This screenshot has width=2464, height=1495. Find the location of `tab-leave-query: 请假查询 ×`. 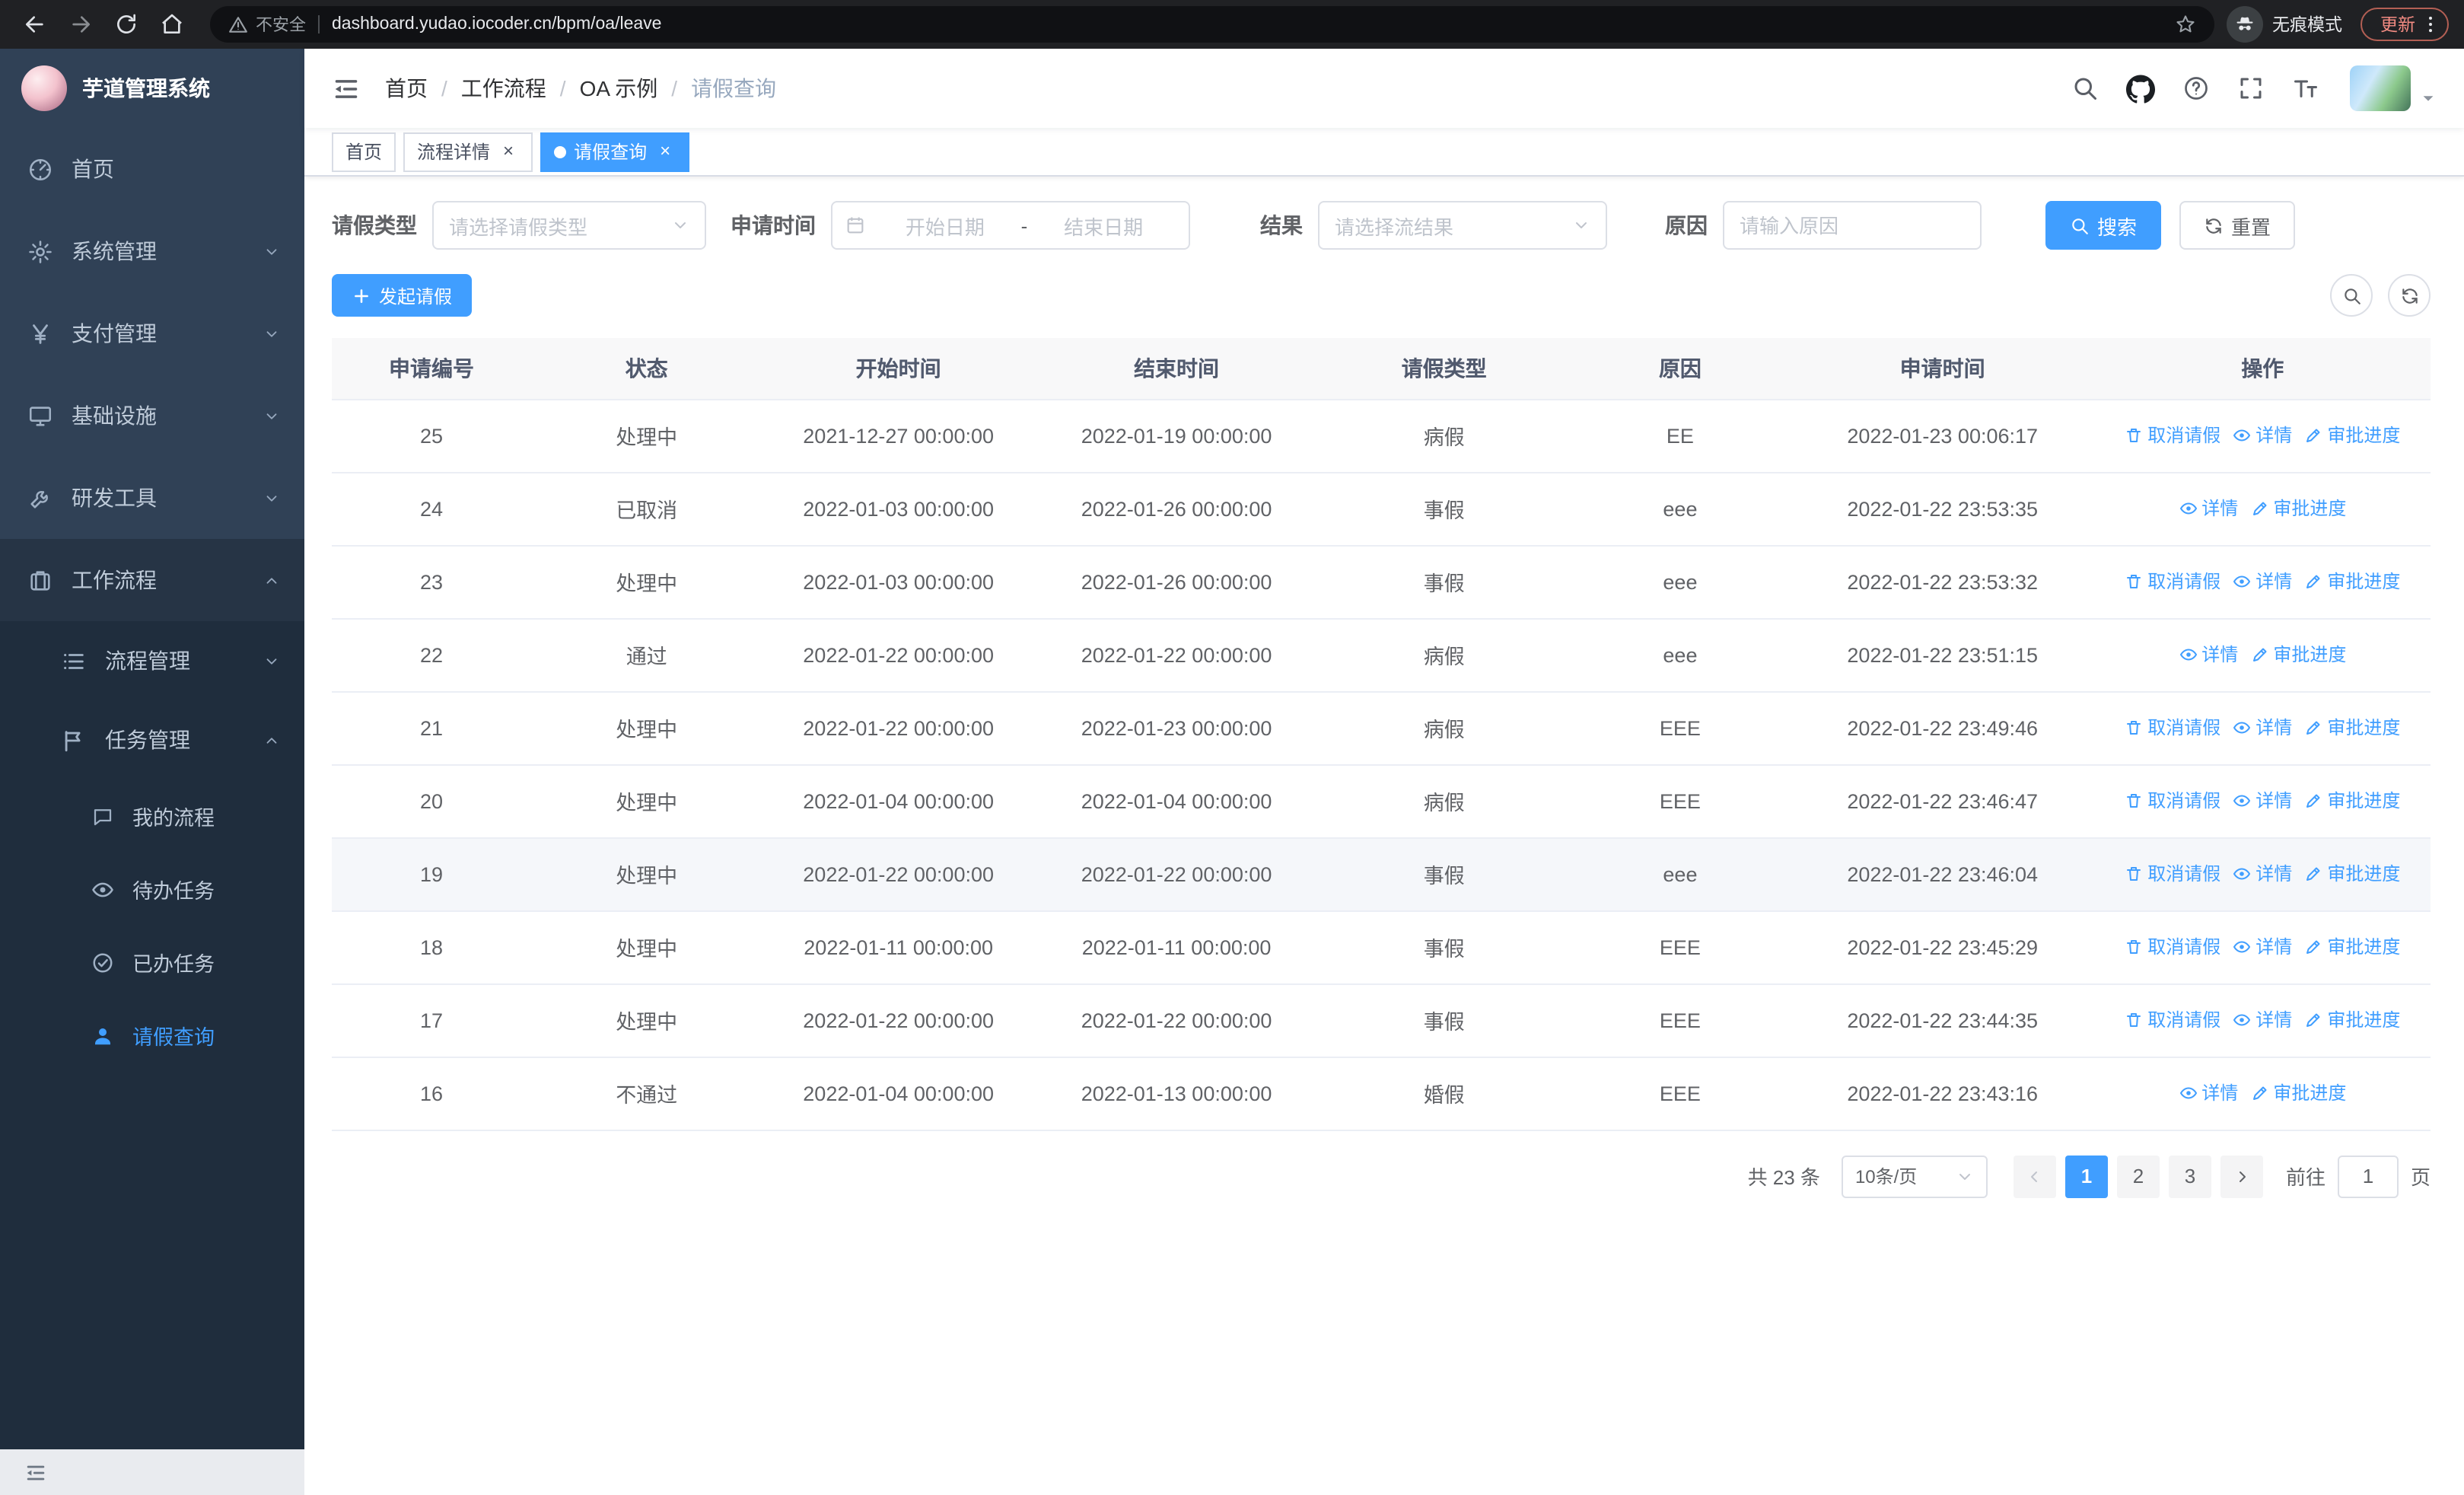

tab-leave-query: 请假查询 × is located at coordinates (615, 151).